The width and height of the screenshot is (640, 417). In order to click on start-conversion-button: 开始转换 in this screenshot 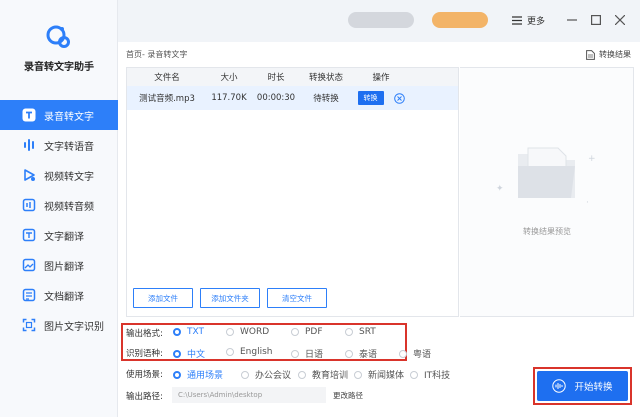, I will do `click(582, 386)`.